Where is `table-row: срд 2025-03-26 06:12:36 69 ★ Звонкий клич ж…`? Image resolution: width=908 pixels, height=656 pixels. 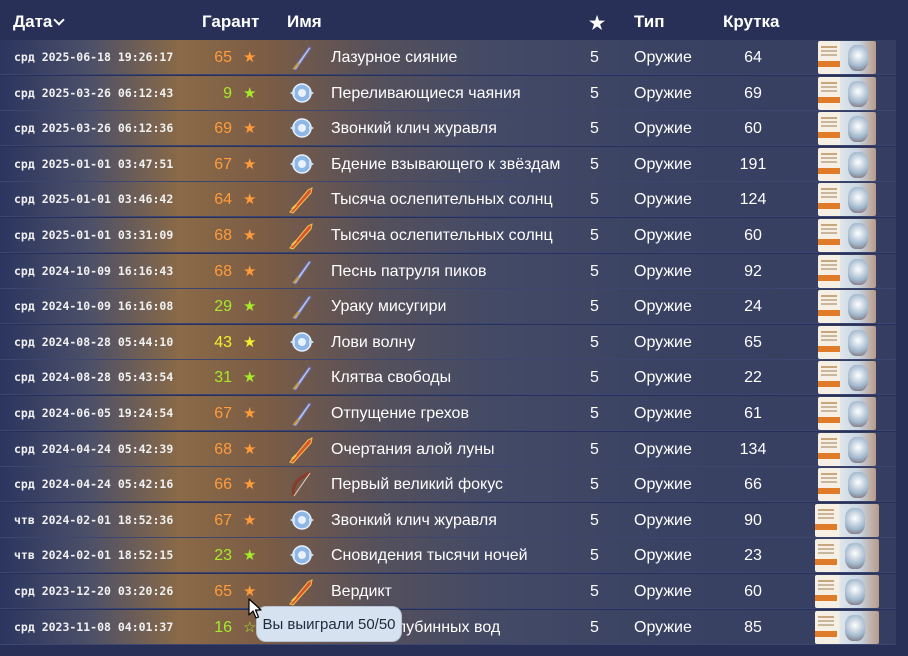
table-row: срд 2025-03-26 06:12:36 69 ★ Звонкий клич ж… is located at coordinates (448, 129).